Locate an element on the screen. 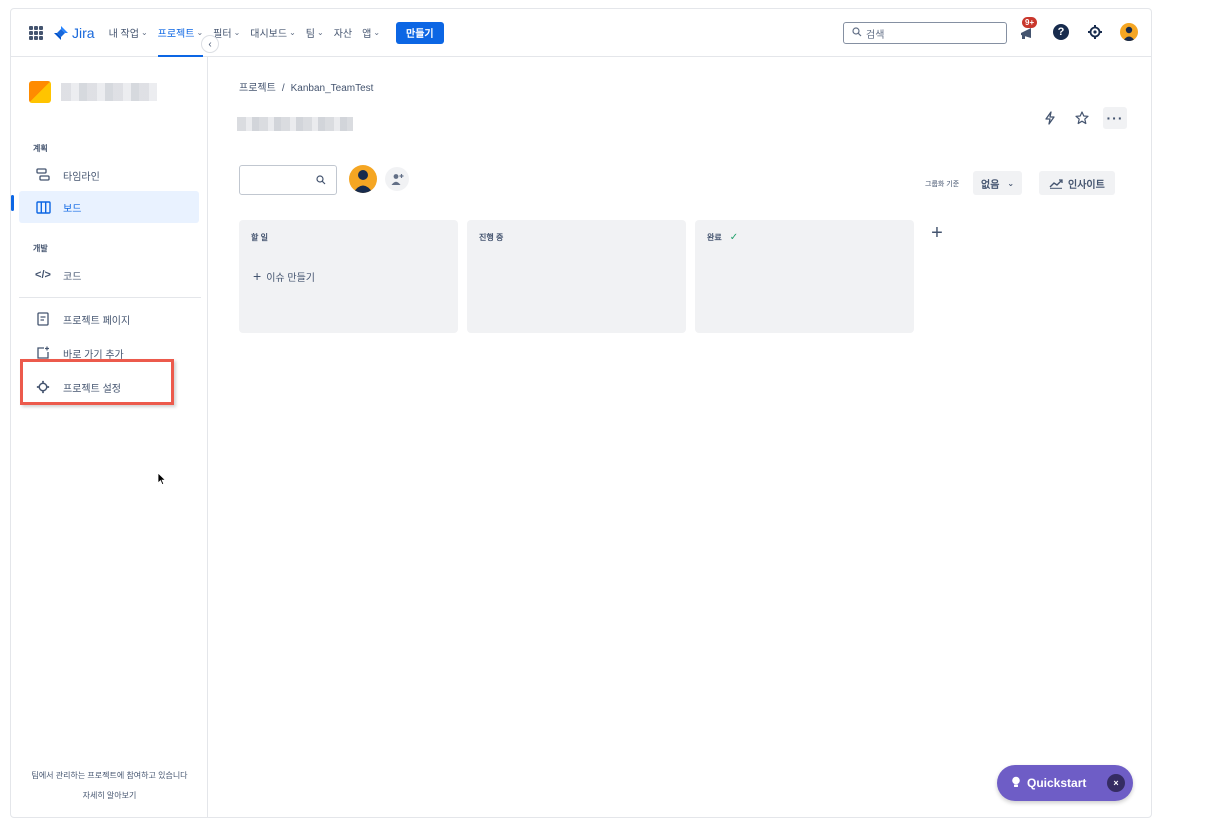 The width and height of the screenshot is (1208, 820). column-title: 할 일 is located at coordinates (259, 237).